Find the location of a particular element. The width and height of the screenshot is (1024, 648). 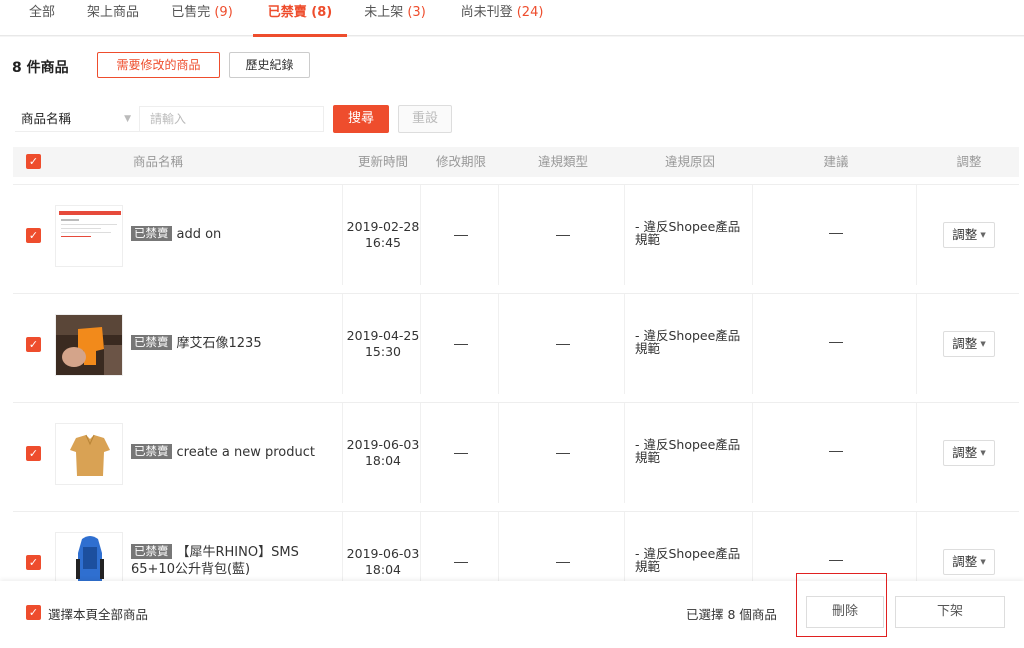

search-input is located at coordinates (231, 119).